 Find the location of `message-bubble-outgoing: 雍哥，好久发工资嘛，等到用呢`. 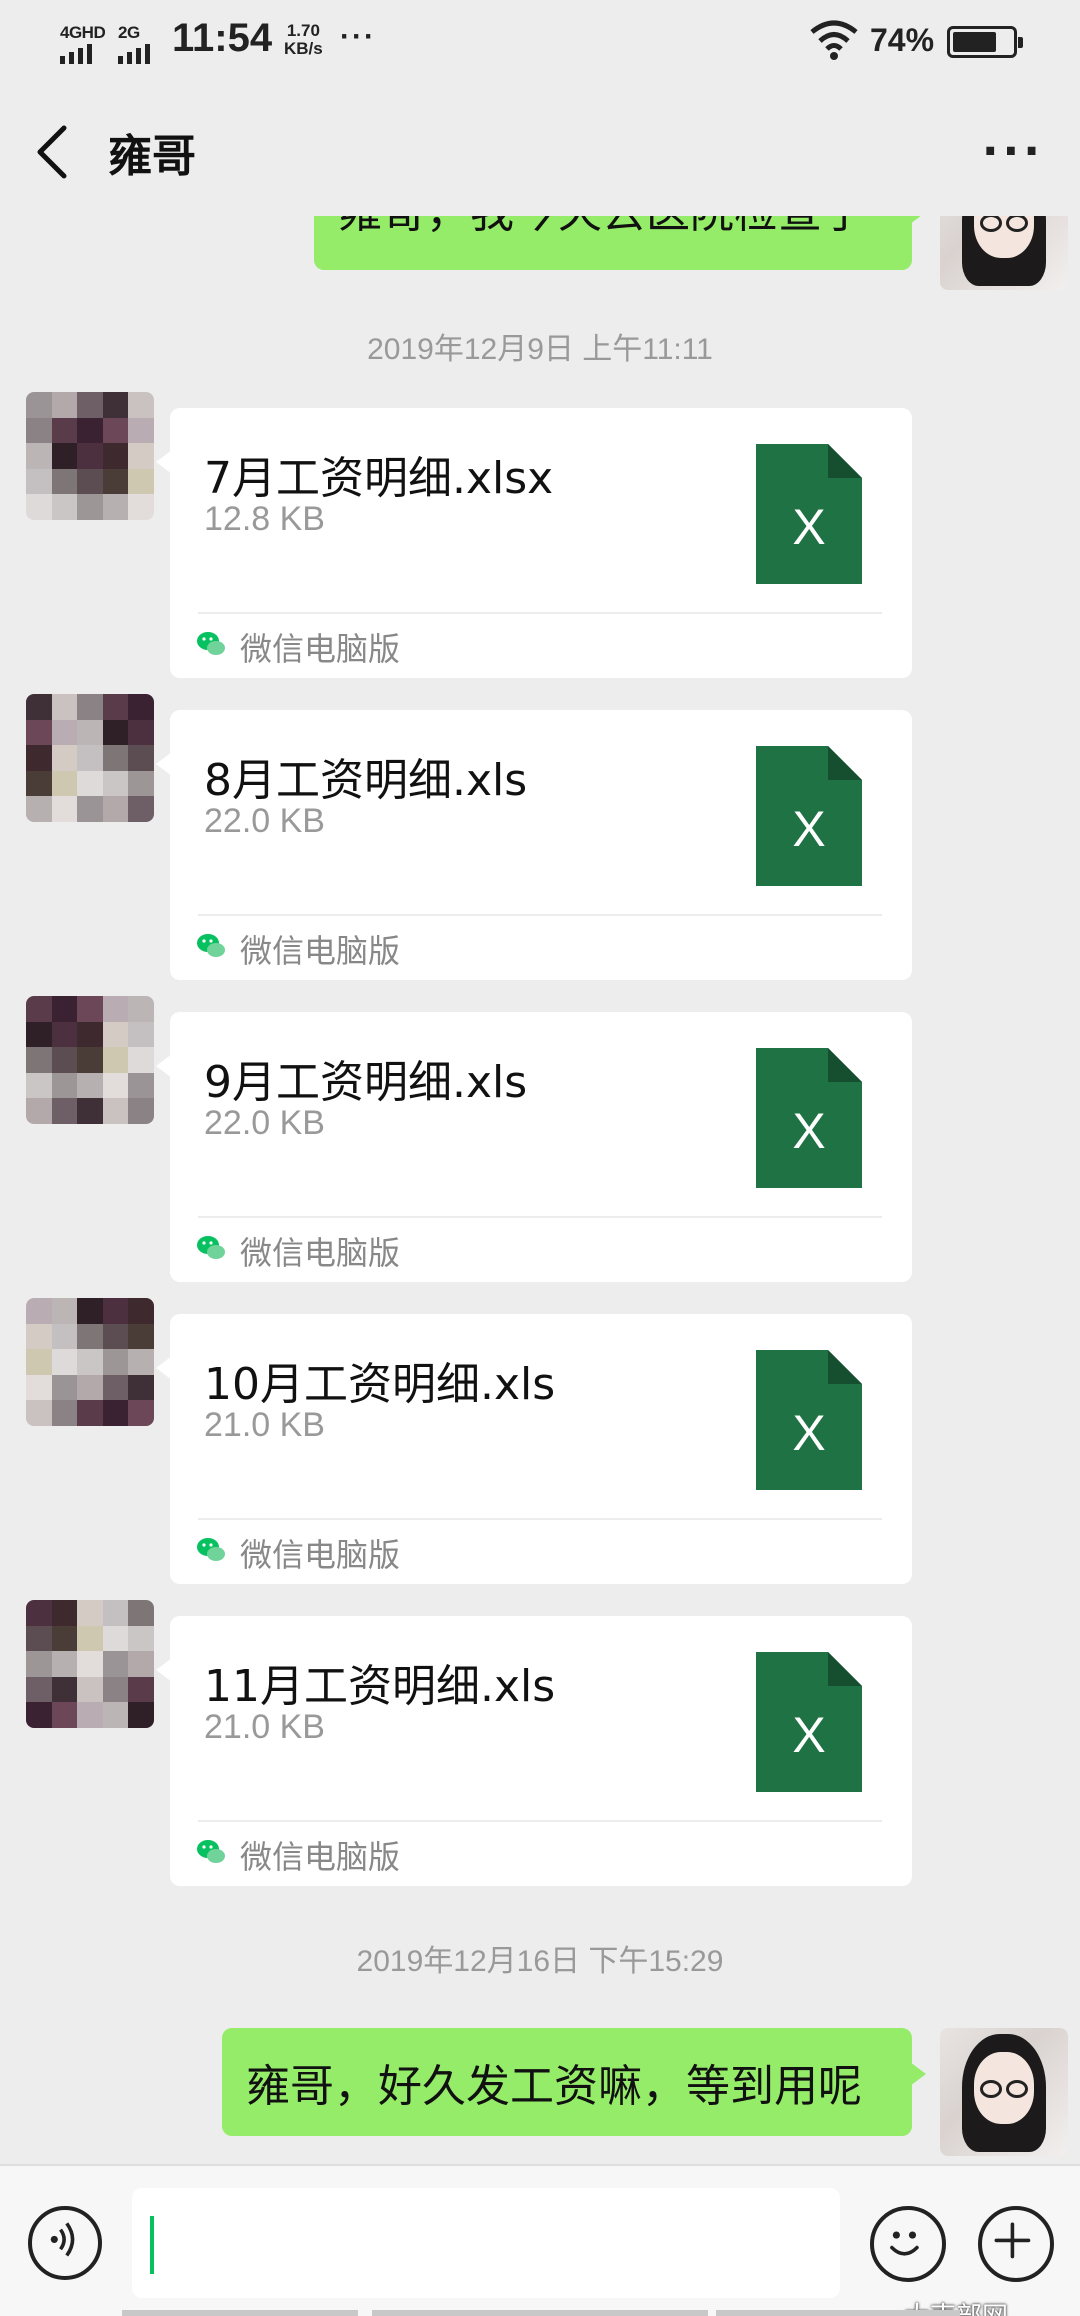

message-bubble-outgoing: 雍哥，好久发工资嘛，等到用呢 is located at coordinates (574, 2082).